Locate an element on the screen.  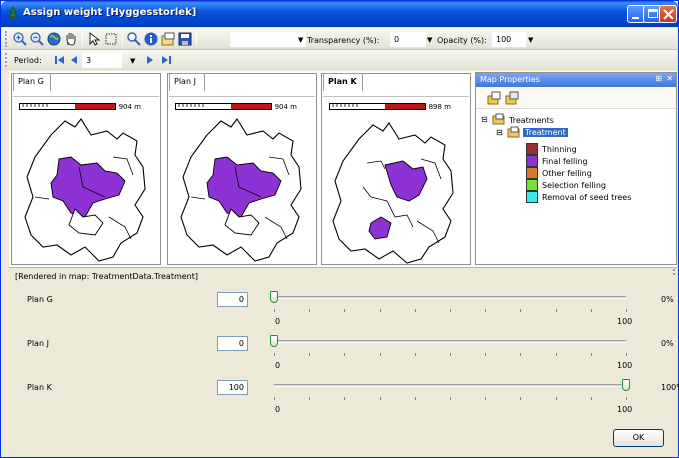
layer-combo is located at coordinates (268, 39).